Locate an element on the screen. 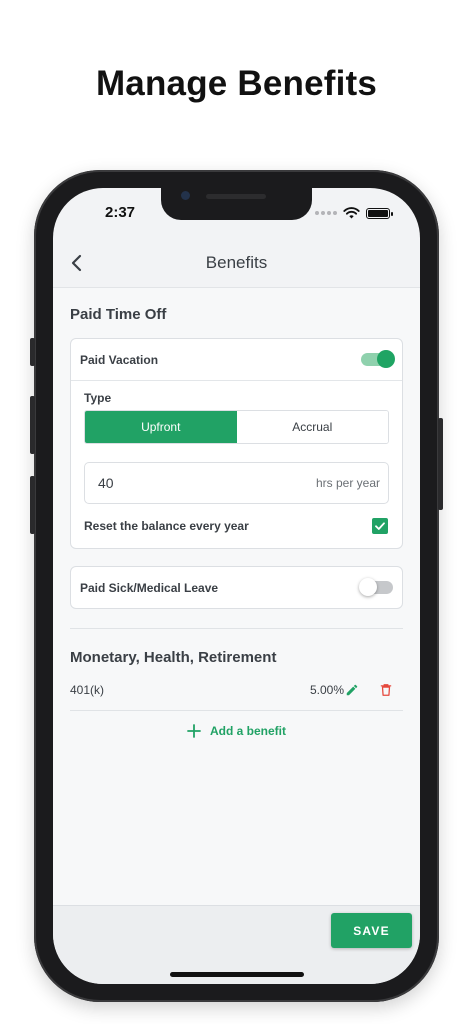 Image resolution: width=473 pixels, height=1024 pixels. type-option-accrual: Accrual is located at coordinates (312, 427).